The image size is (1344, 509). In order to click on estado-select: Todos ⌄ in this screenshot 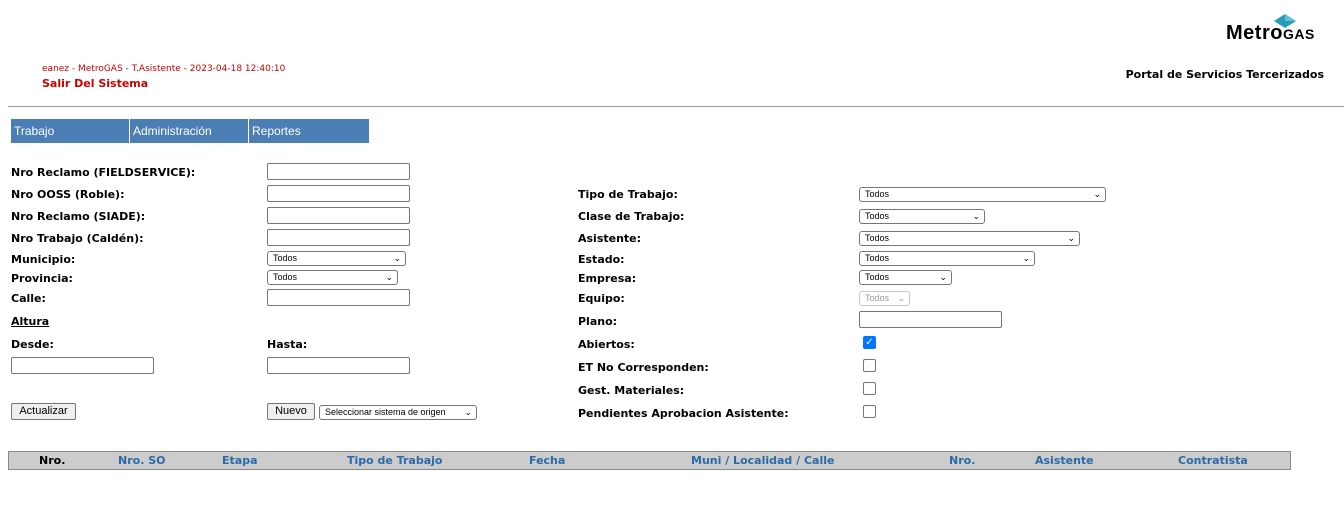, I will do `click(947, 258)`.